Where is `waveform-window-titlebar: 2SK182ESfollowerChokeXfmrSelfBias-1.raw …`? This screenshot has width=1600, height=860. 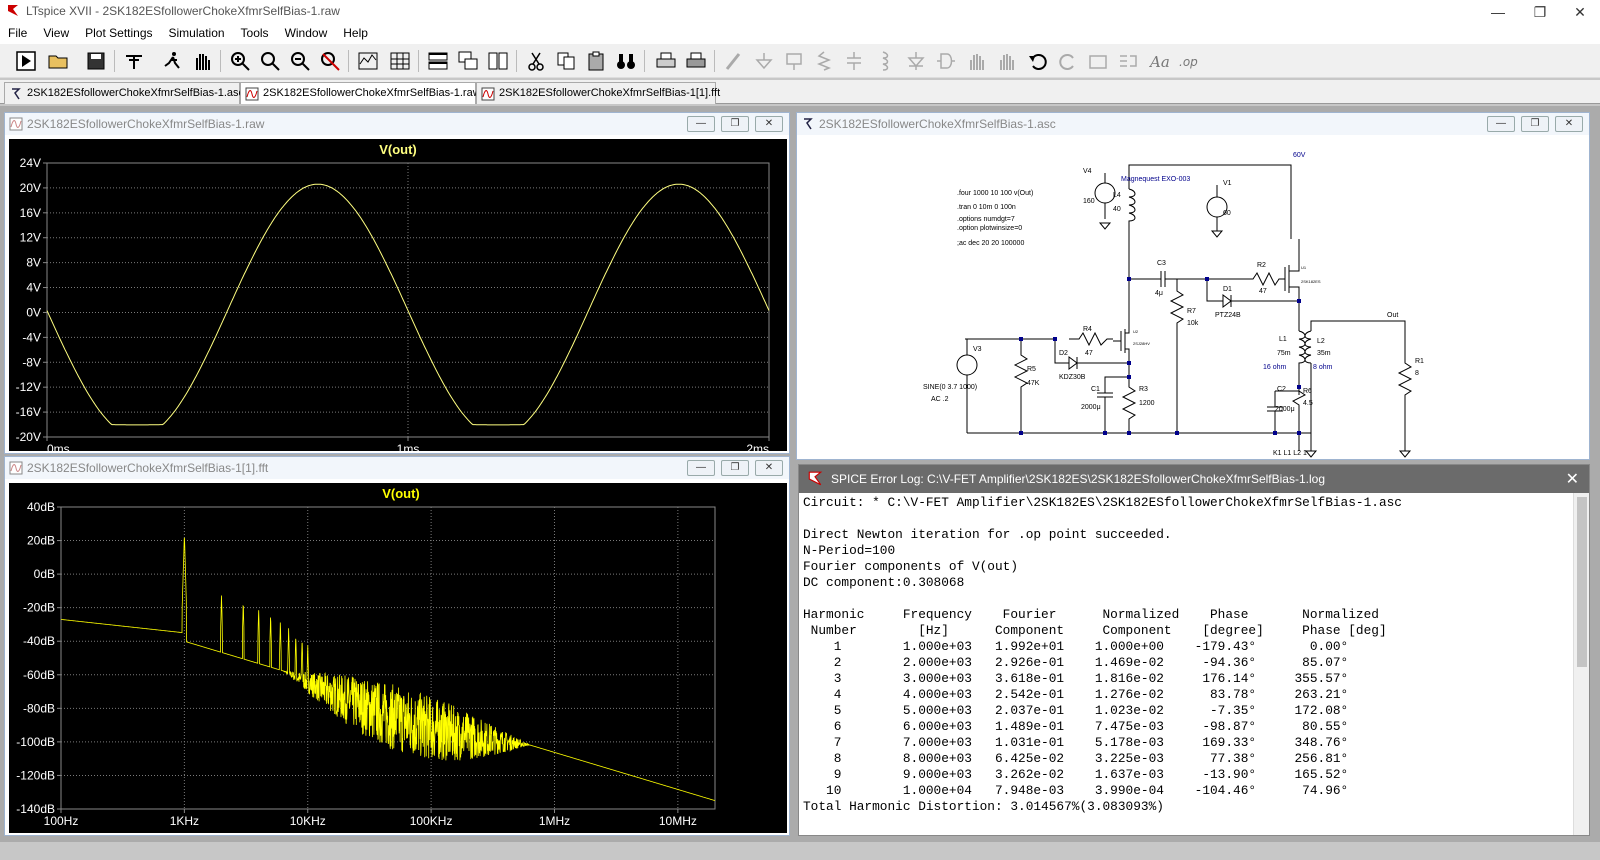 waveform-window-titlebar: 2SK182ESfollowerChokeXfmrSelfBias-1.raw … is located at coordinates (397, 124).